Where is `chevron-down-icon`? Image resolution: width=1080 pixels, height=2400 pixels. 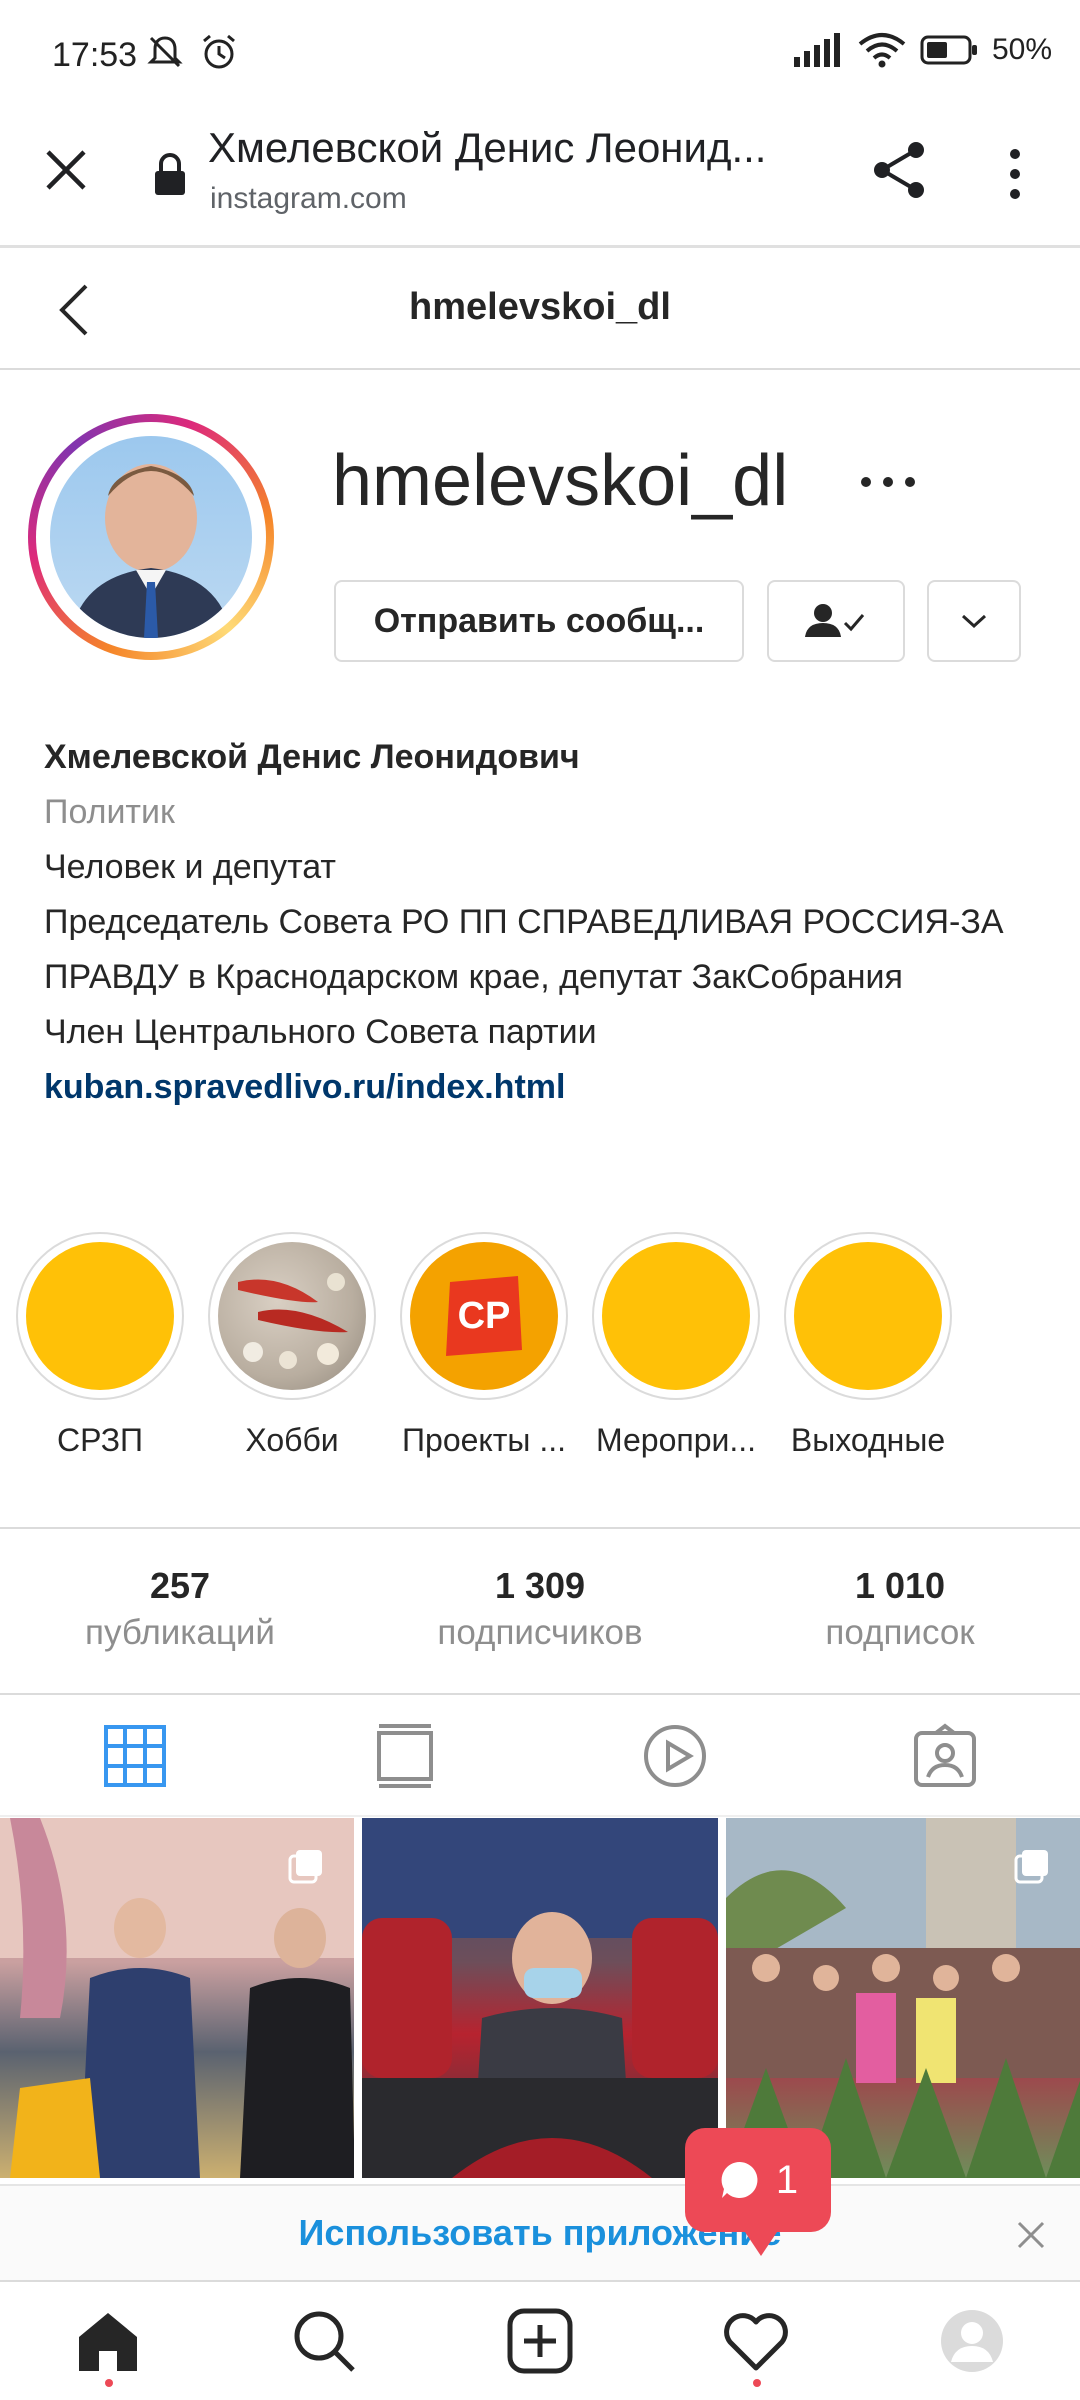
chevron-down-icon is located at coordinates (974, 621).